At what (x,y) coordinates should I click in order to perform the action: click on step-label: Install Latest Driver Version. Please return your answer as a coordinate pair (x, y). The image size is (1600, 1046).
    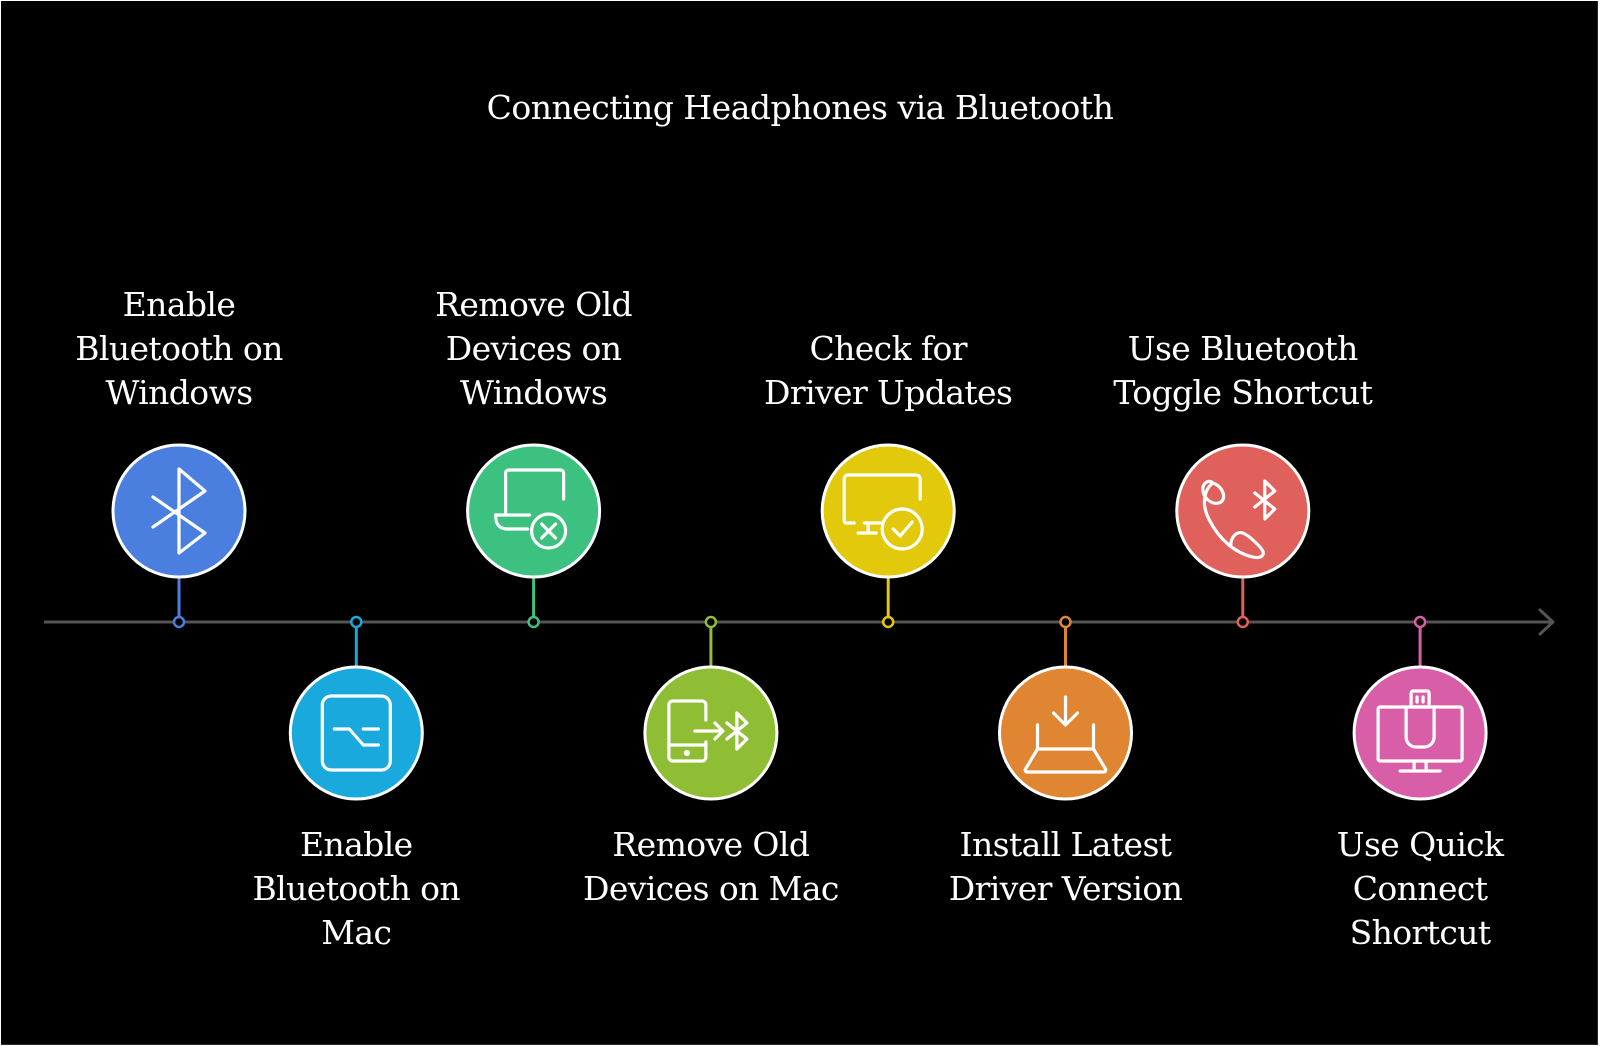
    Looking at the image, I should click on (1066, 867).